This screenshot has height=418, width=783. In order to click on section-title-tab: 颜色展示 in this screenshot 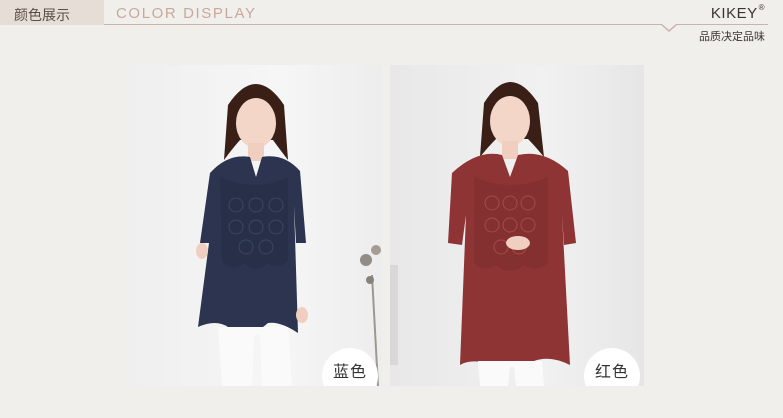, I will do `click(52, 12)`.